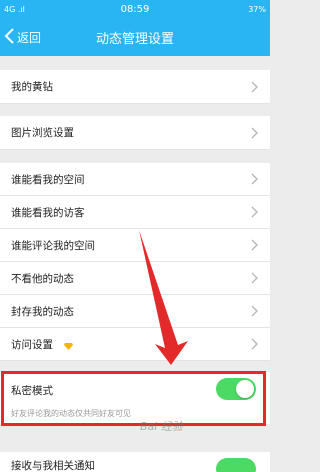  What do you see at coordinates (32, 344) in the screenshot?
I see `row-label: 访问设置` at bounding box center [32, 344].